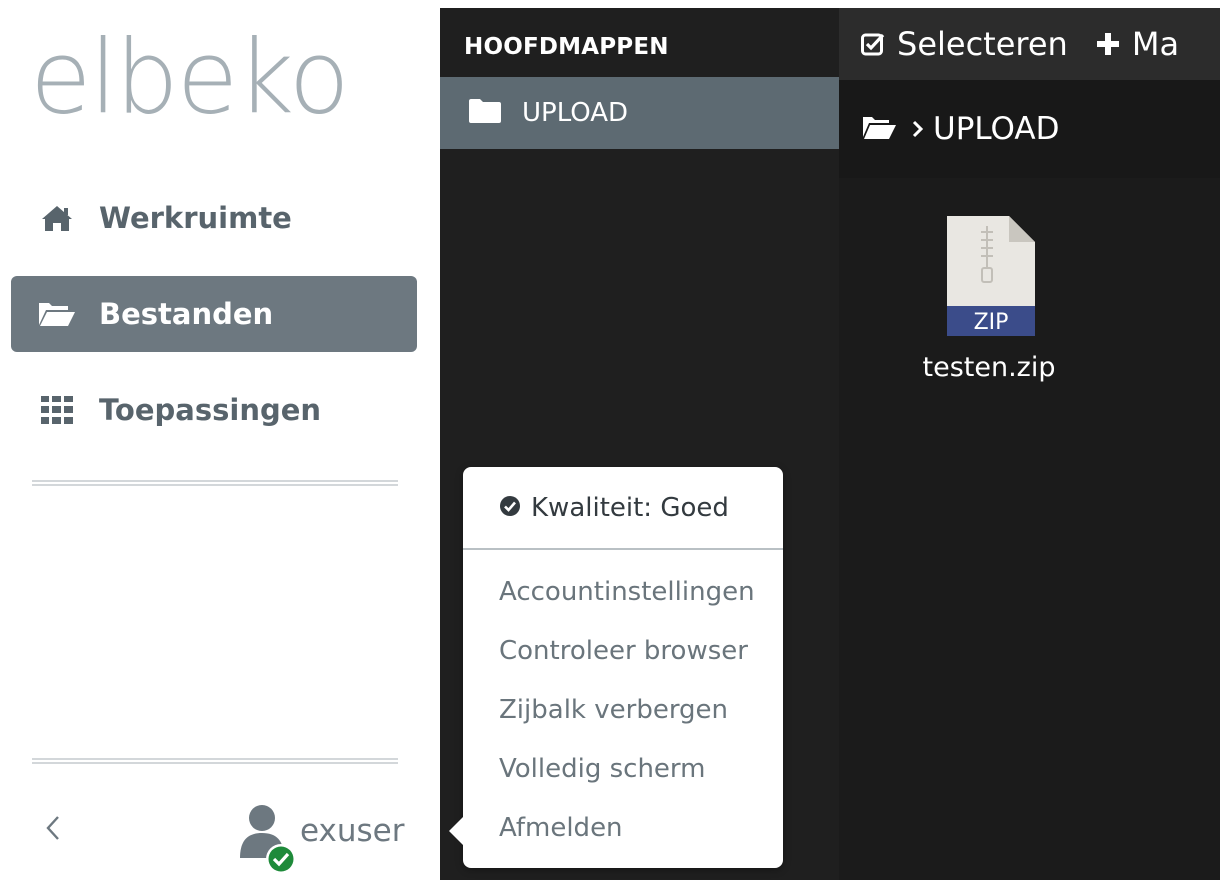 This screenshot has width=1220, height=880. Describe the element at coordinates (456, 831) in the screenshot. I see `popover-caret` at that location.